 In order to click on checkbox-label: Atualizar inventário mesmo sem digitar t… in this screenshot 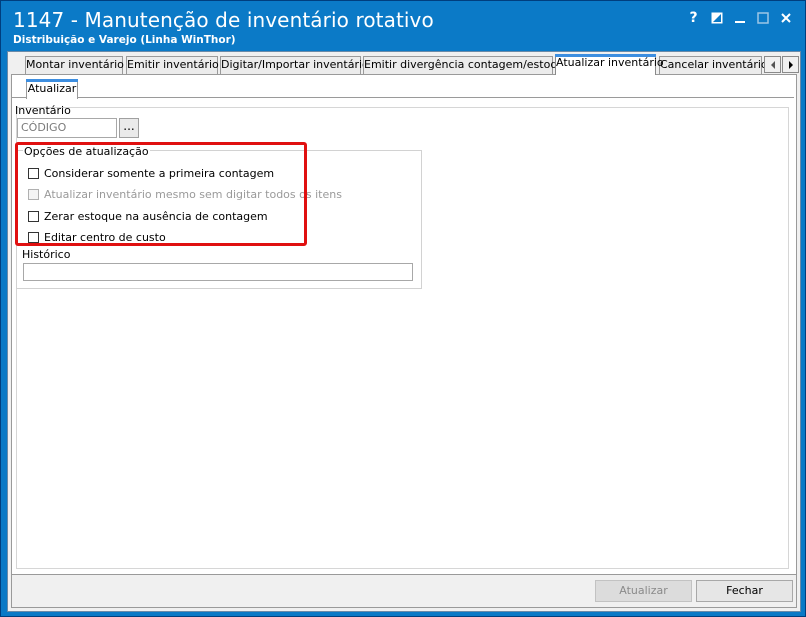, I will do `click(193, 194)`.